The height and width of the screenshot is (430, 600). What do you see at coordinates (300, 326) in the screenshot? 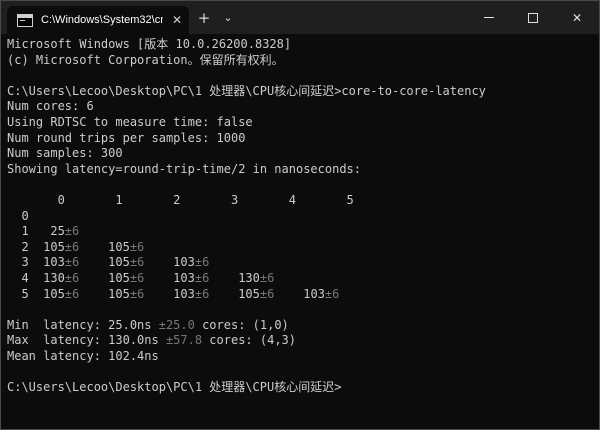
I see `terminal-line: Min latency: 25.0ns ±25.0 cores: (1,0)` at bounding box center [300, 326].